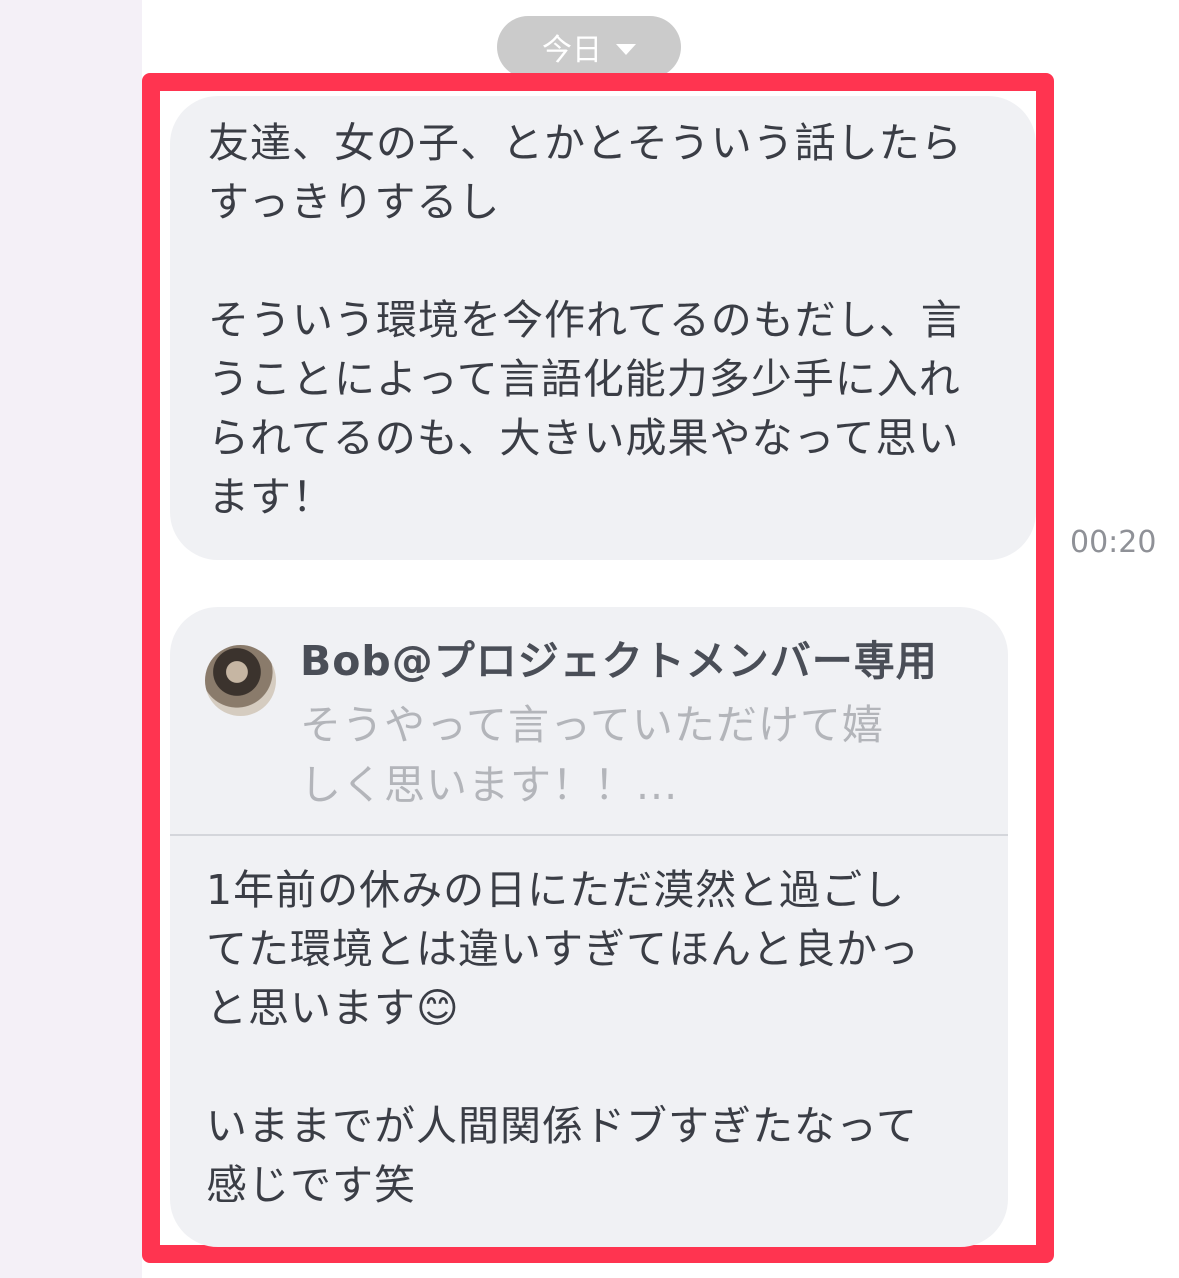 Image resolution: width=1179 pixels, height=1278 pixels. I want to click on message-timestamp: 00:20, so click(1113, 542).